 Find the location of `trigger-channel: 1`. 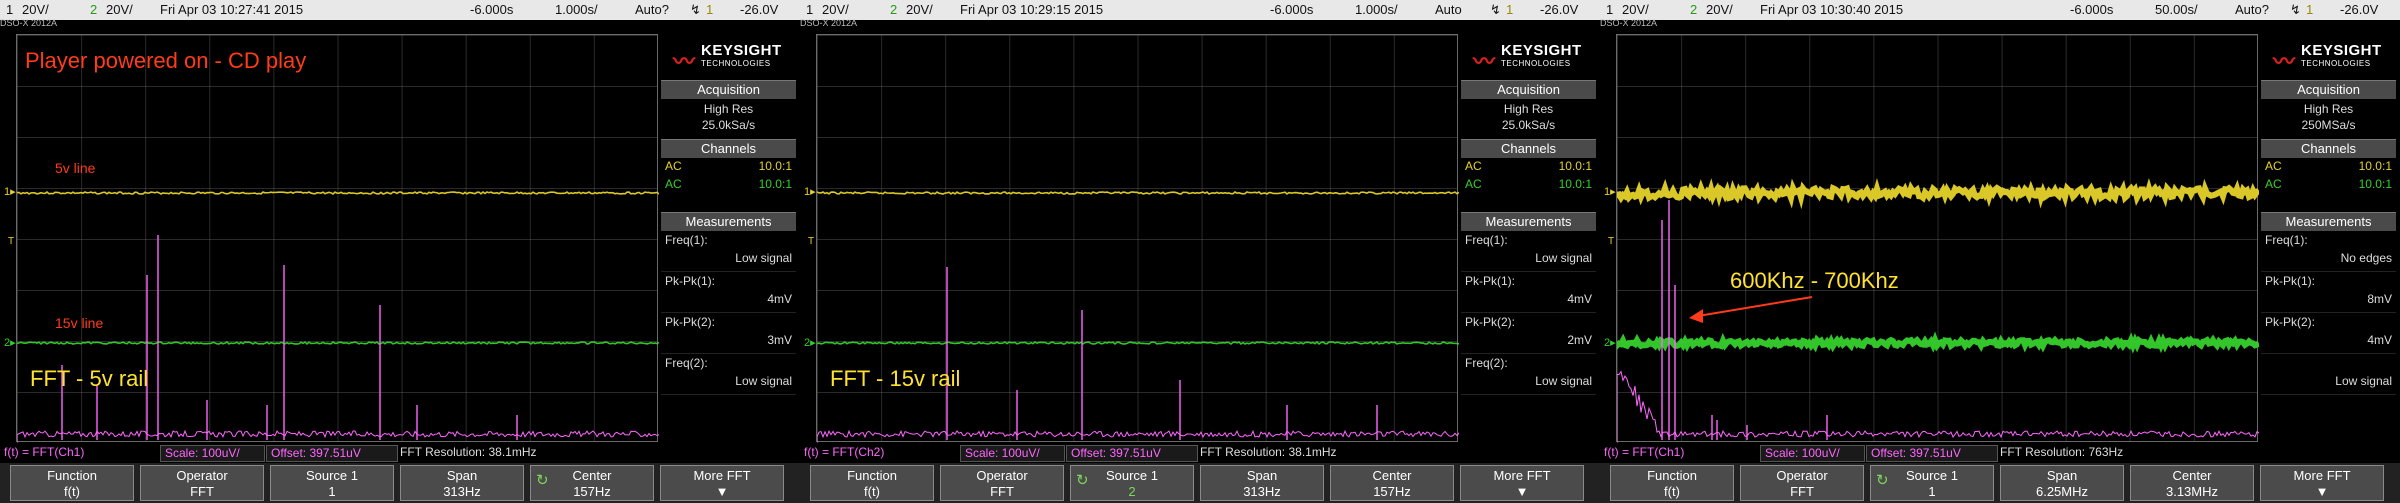

trigger-channel: 1 is located at coordinates (710, 9).